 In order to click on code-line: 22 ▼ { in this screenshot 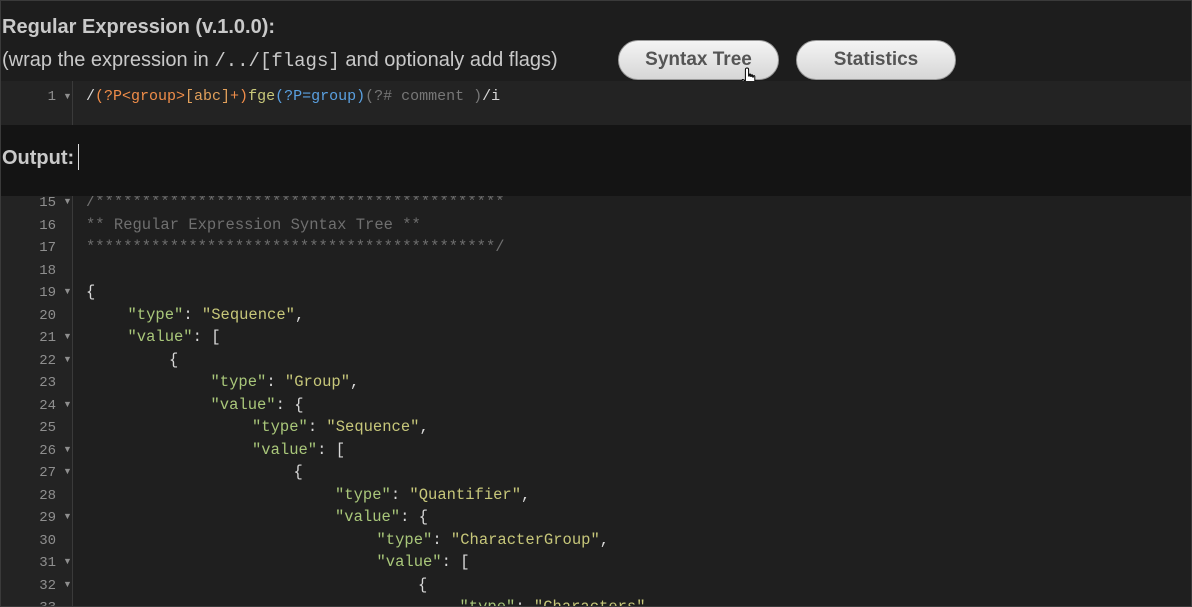, I will do `click(596, 361)`.